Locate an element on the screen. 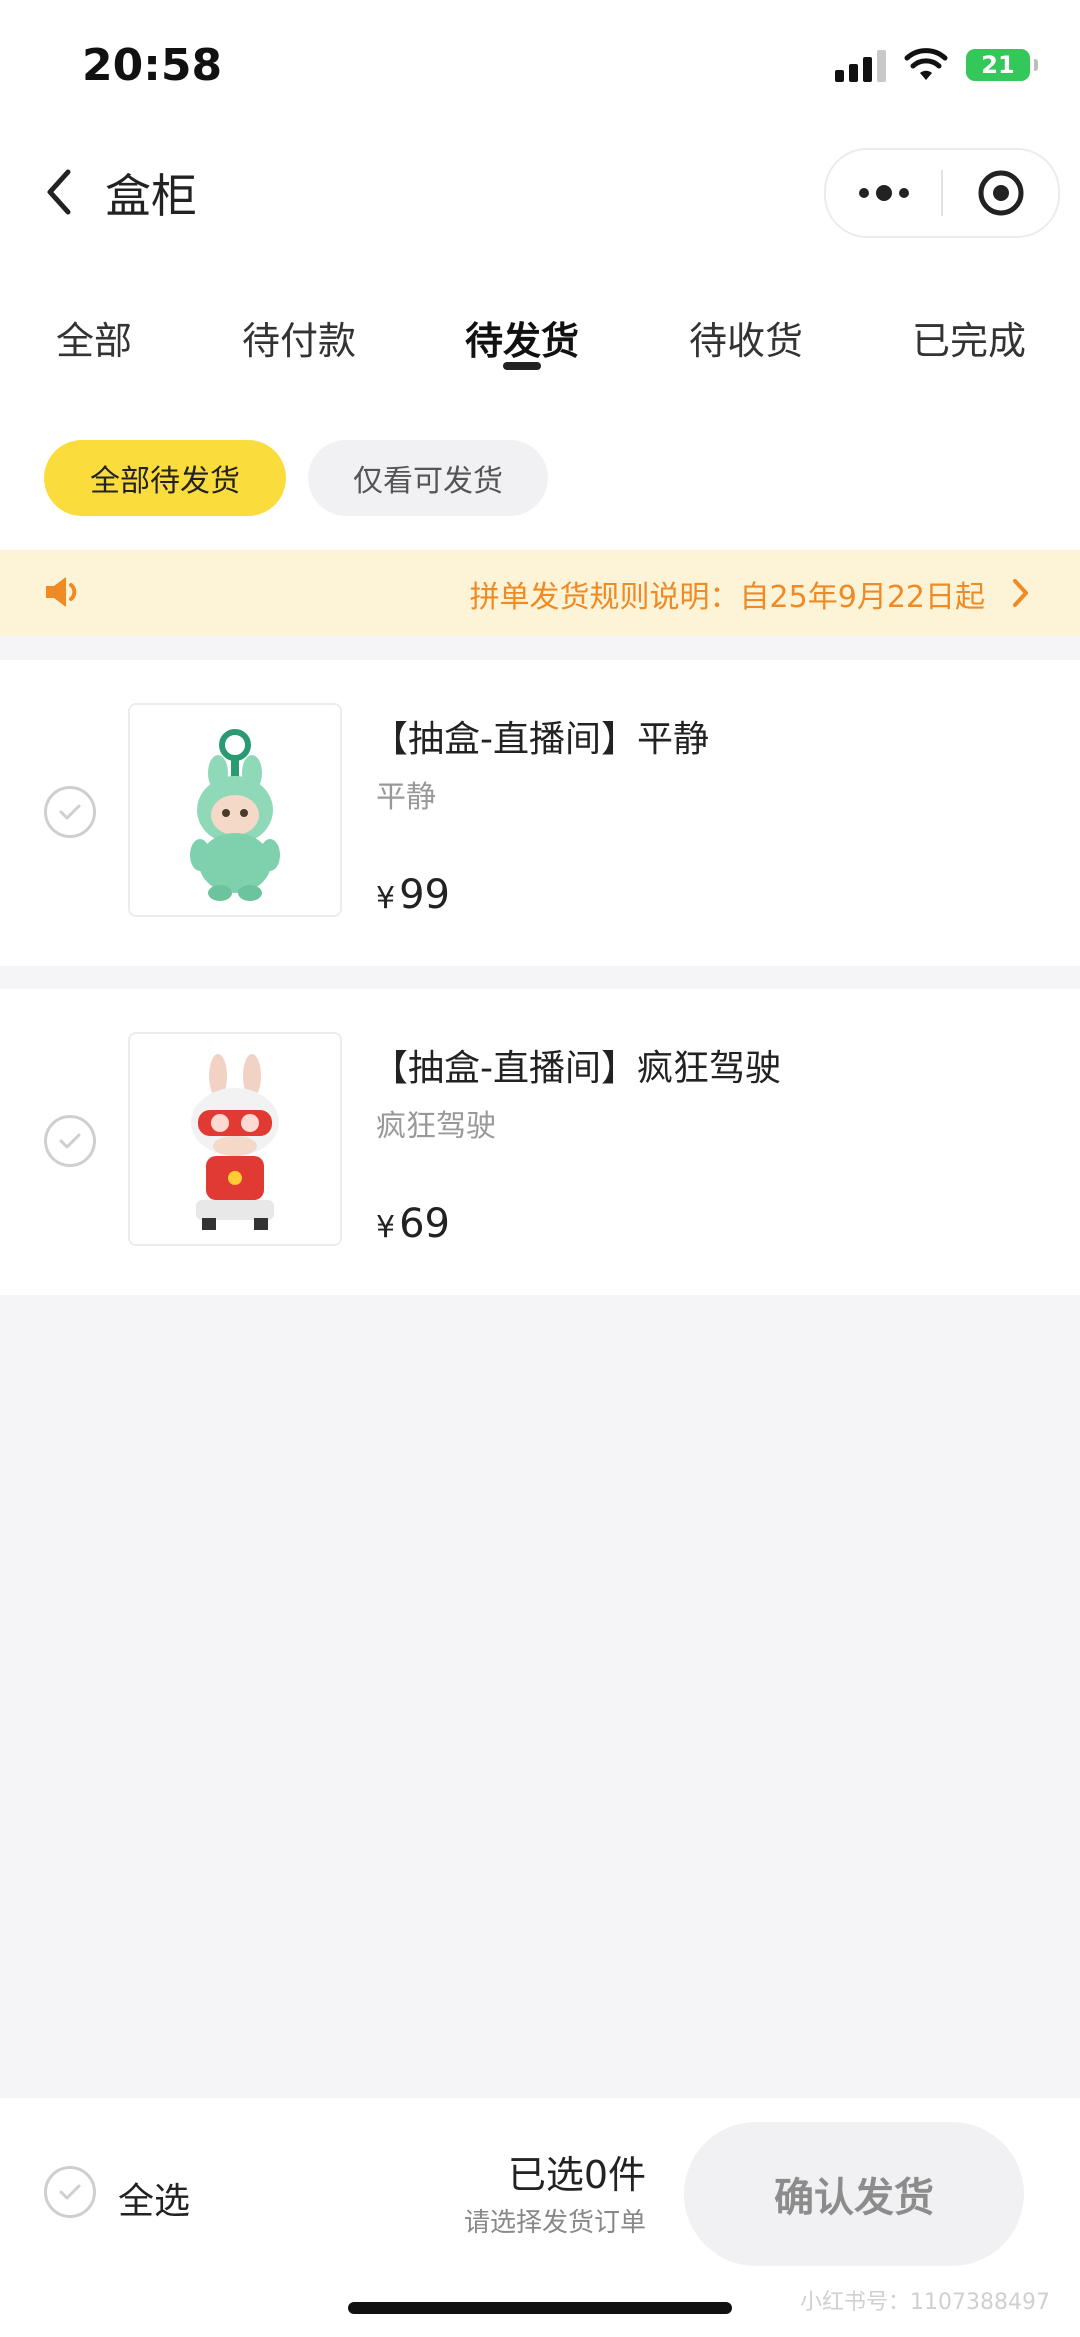 This screenshot has width=1080, height=2337. select-all-checkbox is located at coordinates (70, 2192).